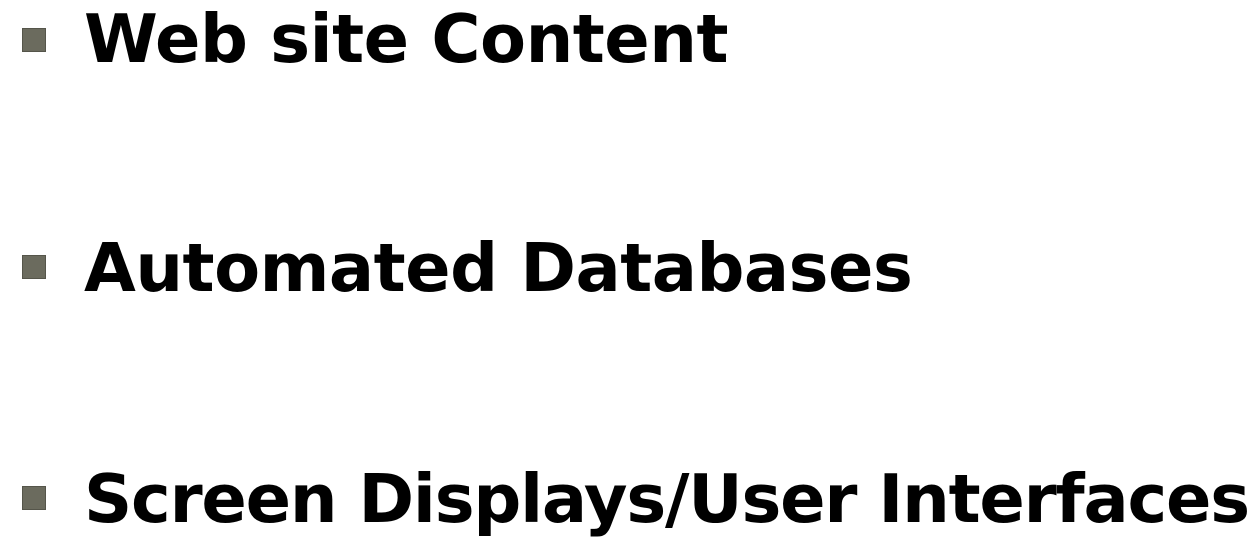 Image resolution: width=1260 pixels, height=543 pixels. I want to click on bullet-text: Screen Displays/User Interfaces, so click(667, 499).